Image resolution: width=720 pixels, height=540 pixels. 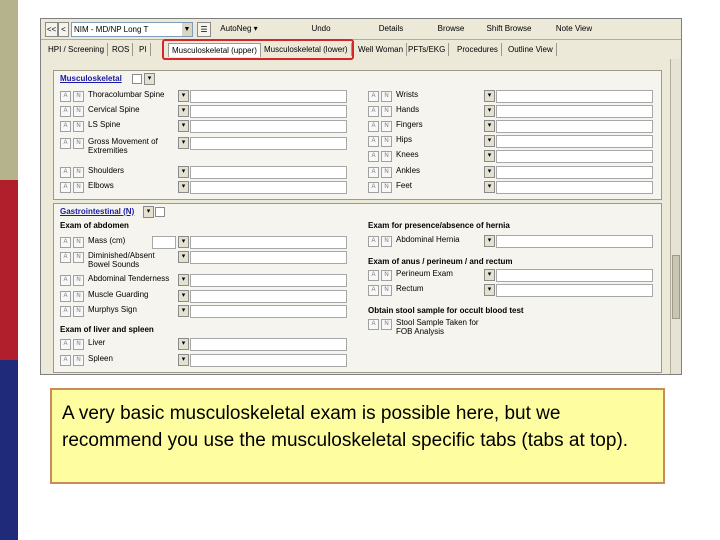 I want to click on nav-first-button: <<, so click(x=51, y=29).